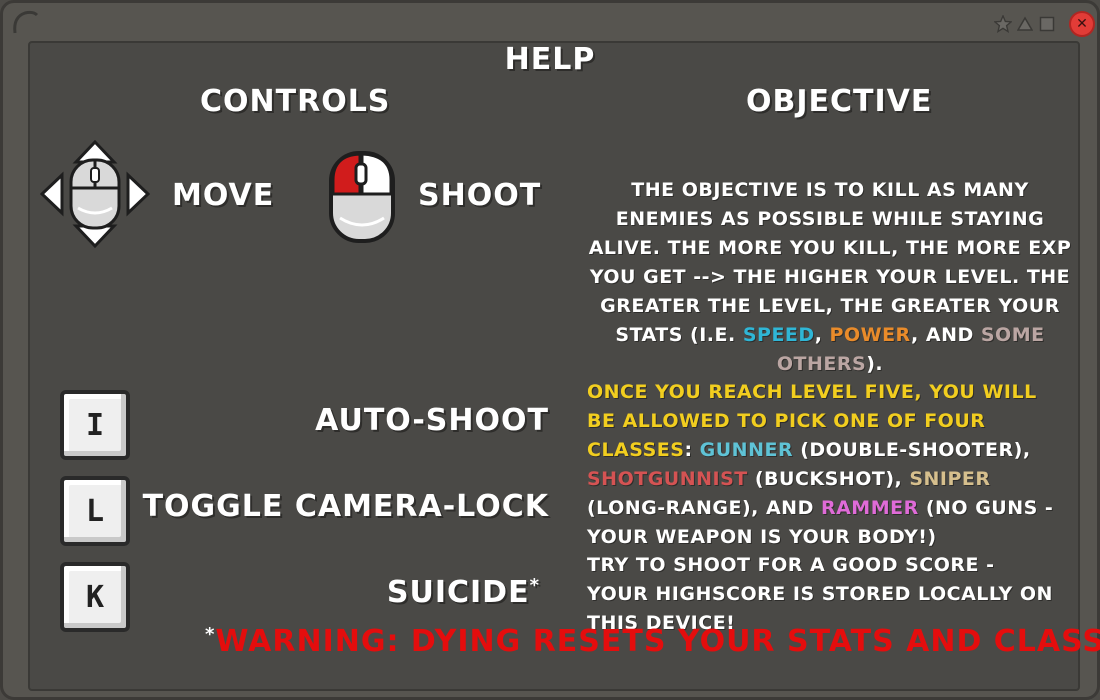  I want to click on close-icon: ✕, so click(1082, 24).